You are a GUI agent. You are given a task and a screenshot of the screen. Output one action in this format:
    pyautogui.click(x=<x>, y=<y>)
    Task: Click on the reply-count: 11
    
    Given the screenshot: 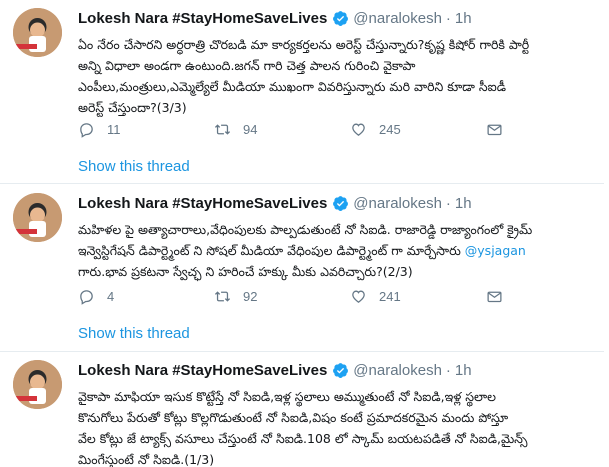 What is the action you would take?
    pyautogui.click(x=114, y=129)
    